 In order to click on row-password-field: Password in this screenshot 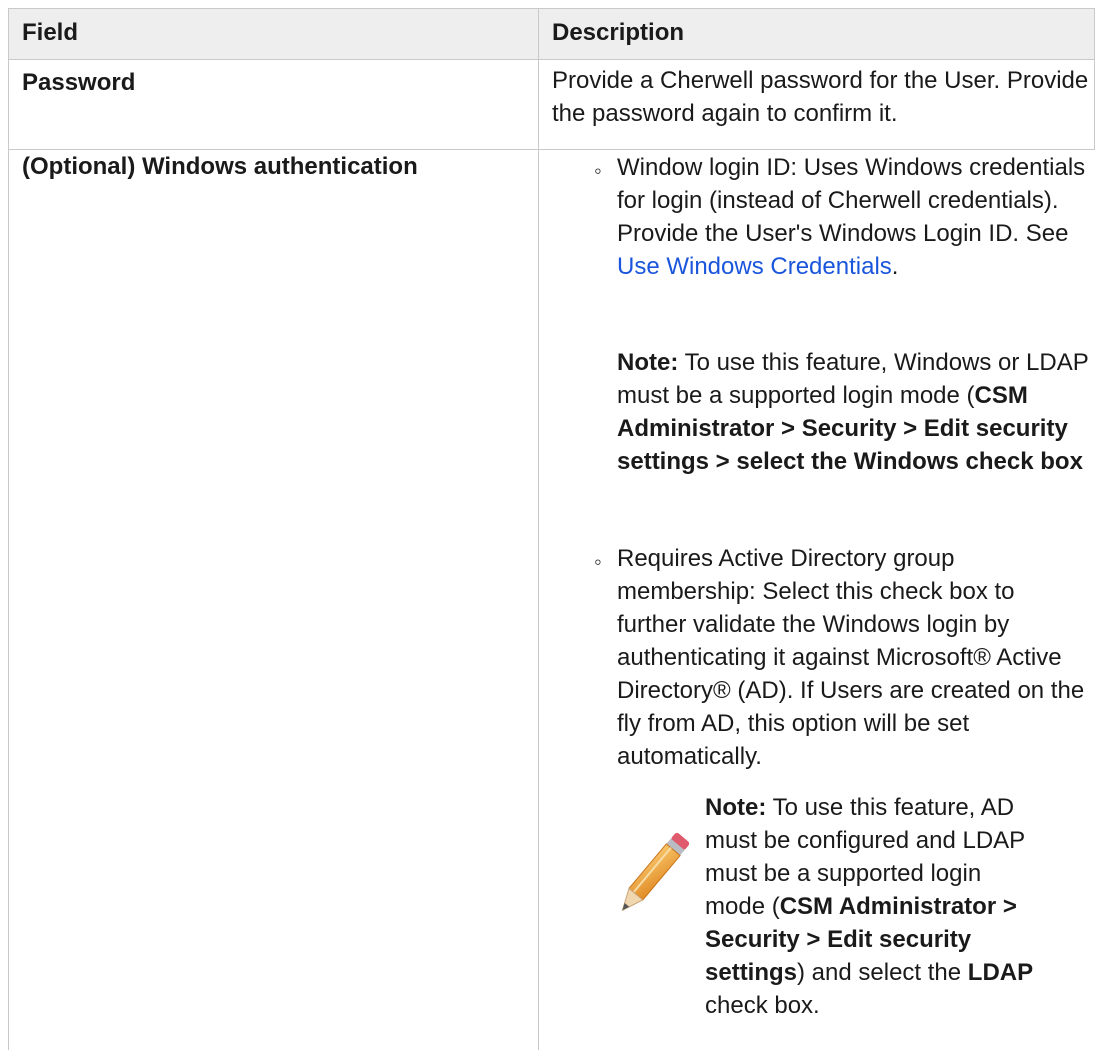, I will do `click(79, 82)`.